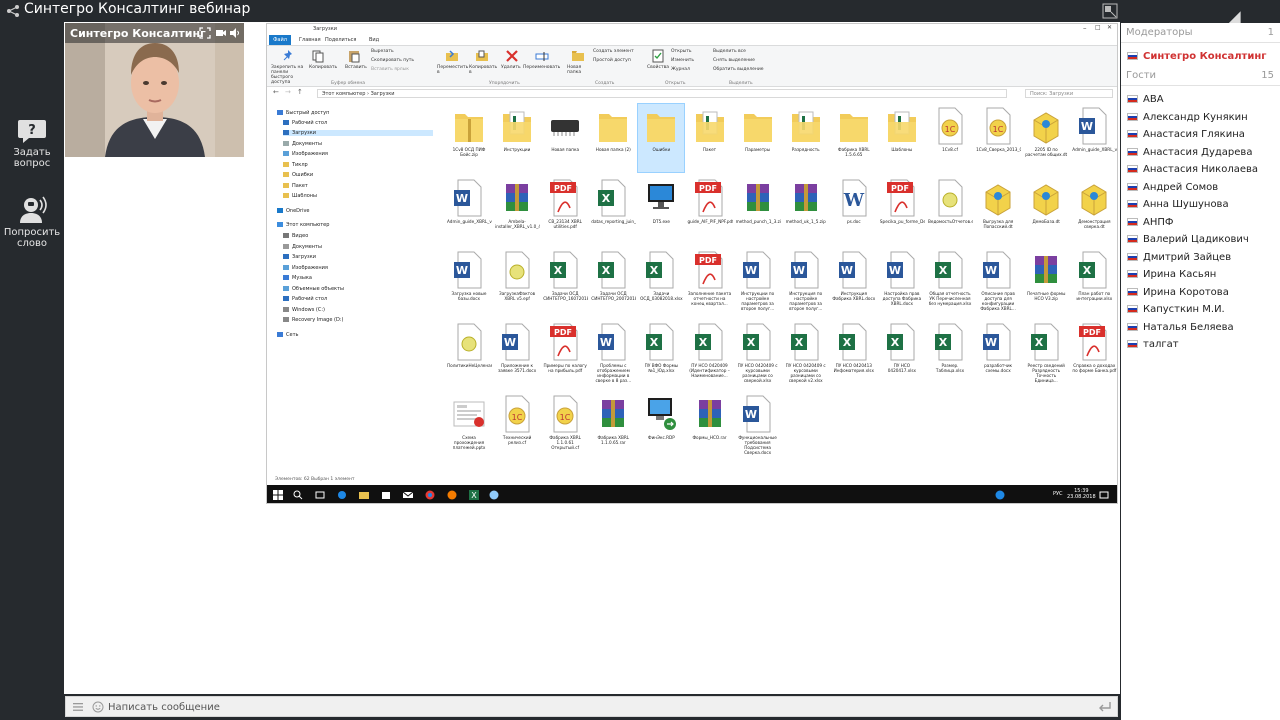 This screenshot has width=1280, height=720. Describe the element at coordinates (578, 56) in the screenshot. I see `new-folder-icon` at that location.